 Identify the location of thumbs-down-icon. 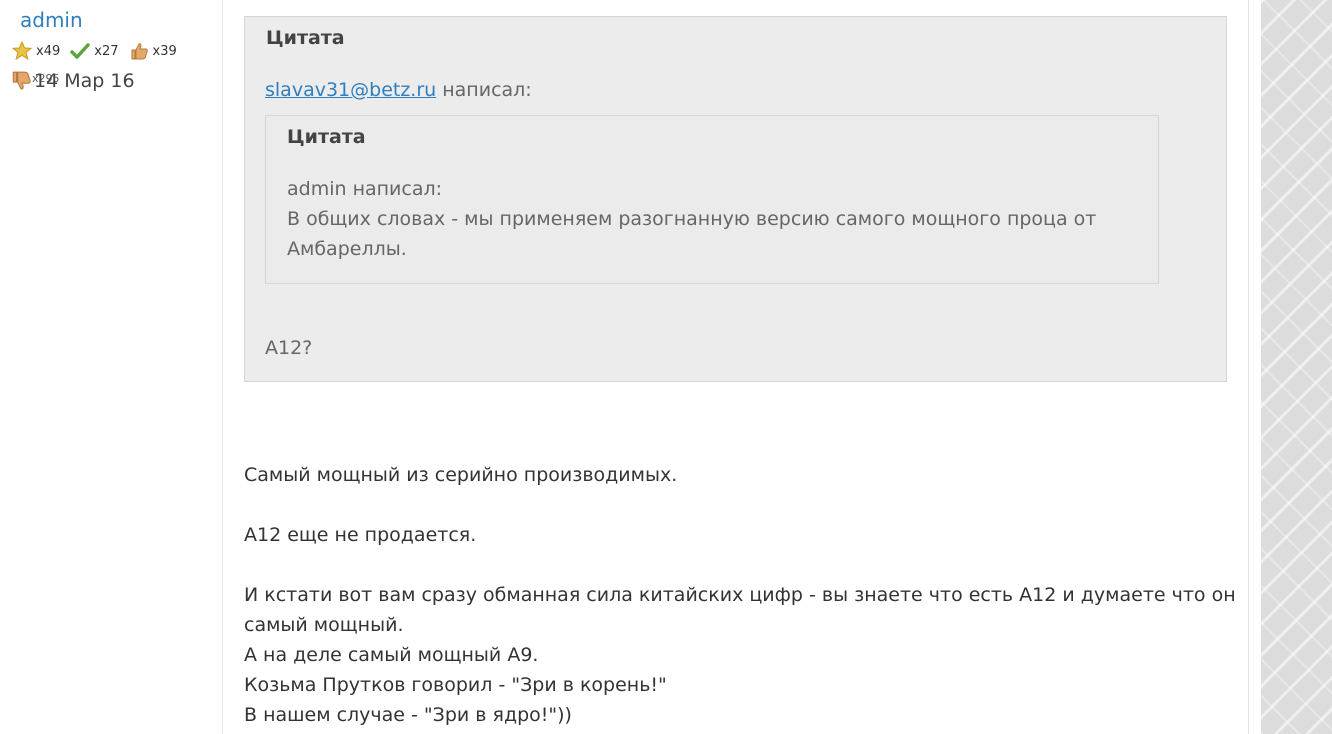
(21, 81).